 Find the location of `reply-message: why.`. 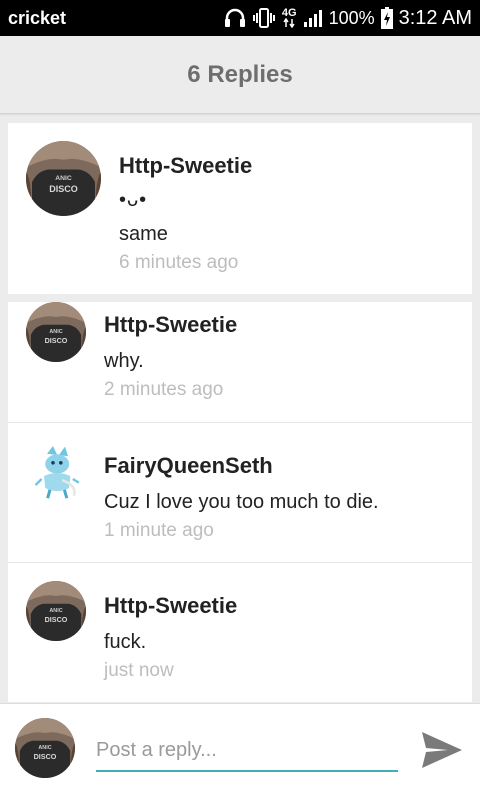

reply-message: why. is located at coordinates (124, 361).